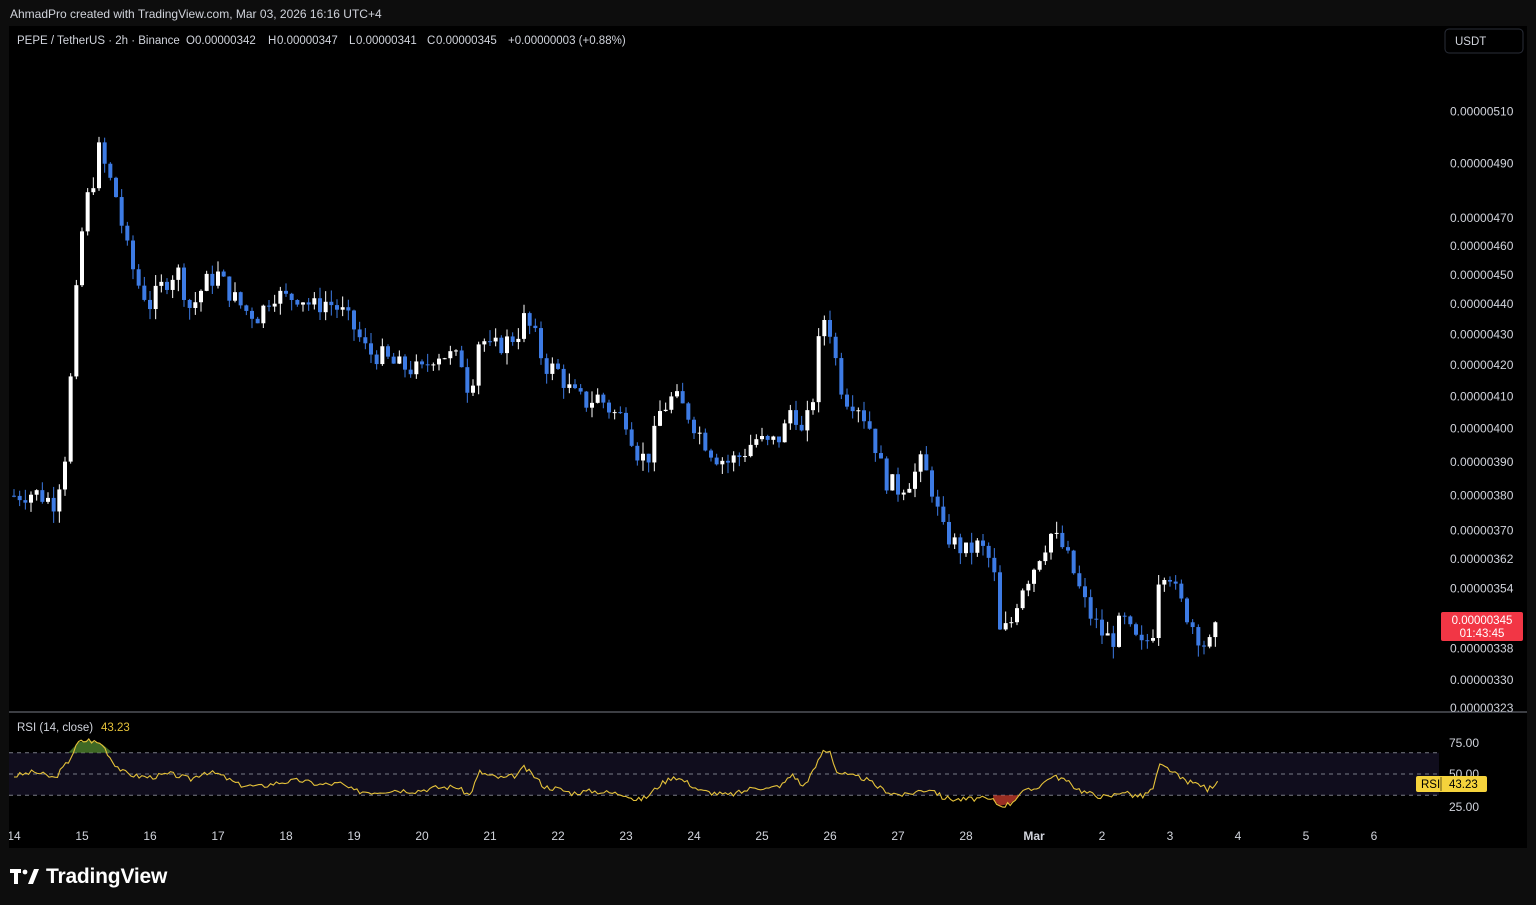 The image size is (1536, 905). Describe the element at coordinates (88, 877) in the screenshot. I see `tradingview-logo: TradingView` at that location.